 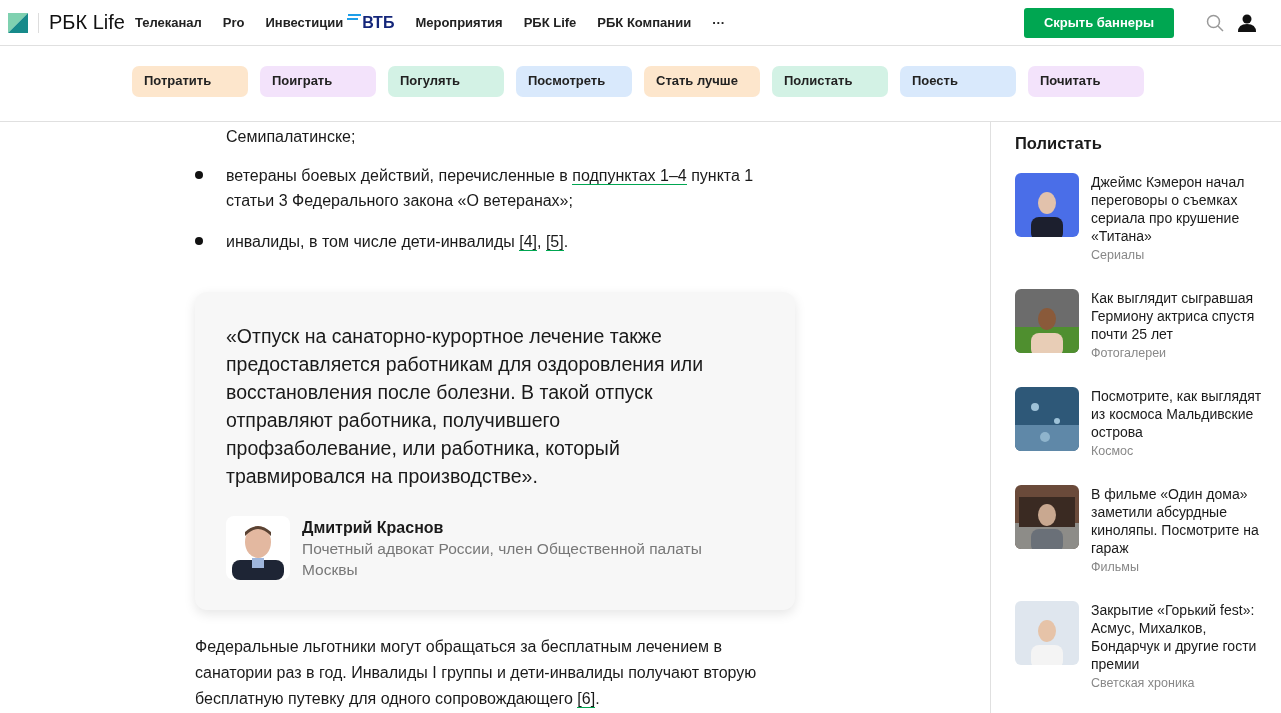 What do you see at coordinates (554, 242) in the screenshot?
I see `reference-link: [5]` at bounding box center [554, 242].